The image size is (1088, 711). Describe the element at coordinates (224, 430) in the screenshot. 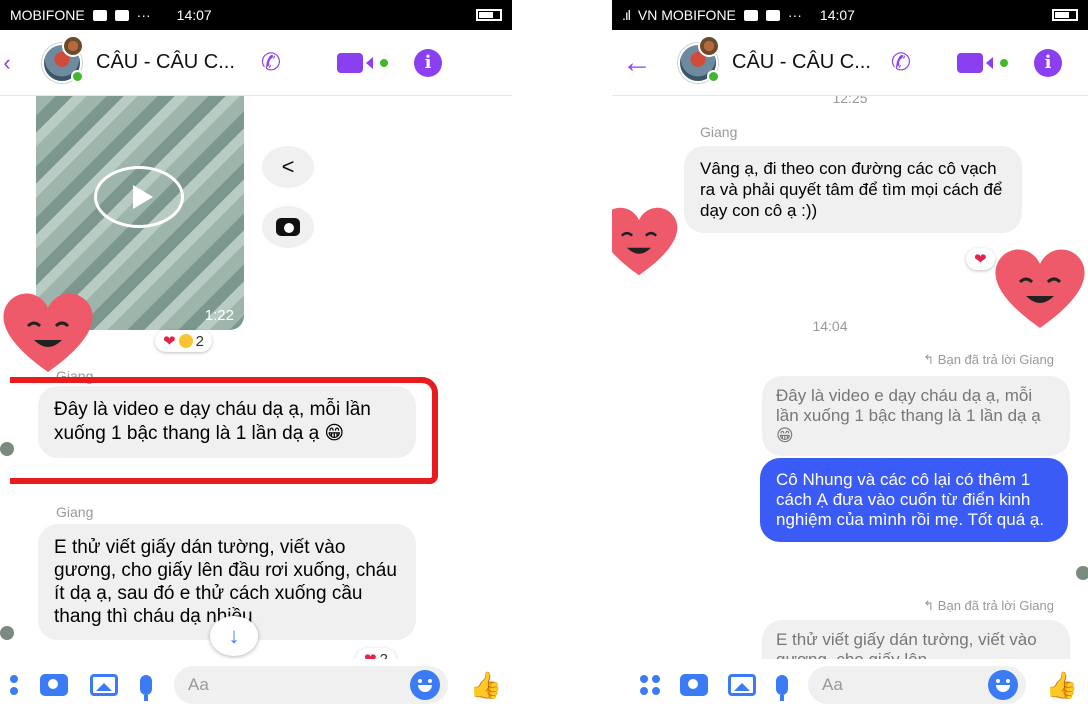

I see `red-highlight-box` at that location.